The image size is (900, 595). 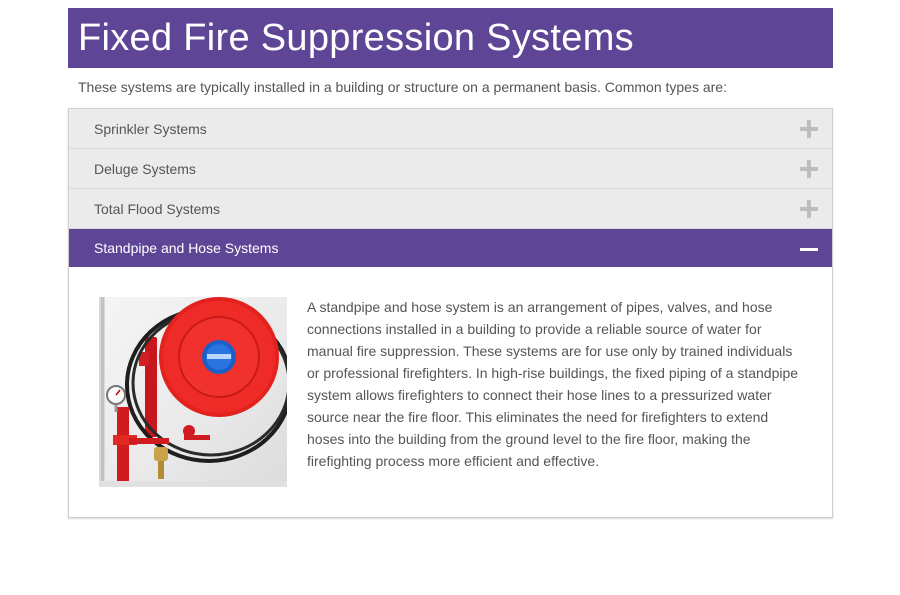 I want to click on accordion-item-label: Total Flood Systems, so click(x=157, y=208).